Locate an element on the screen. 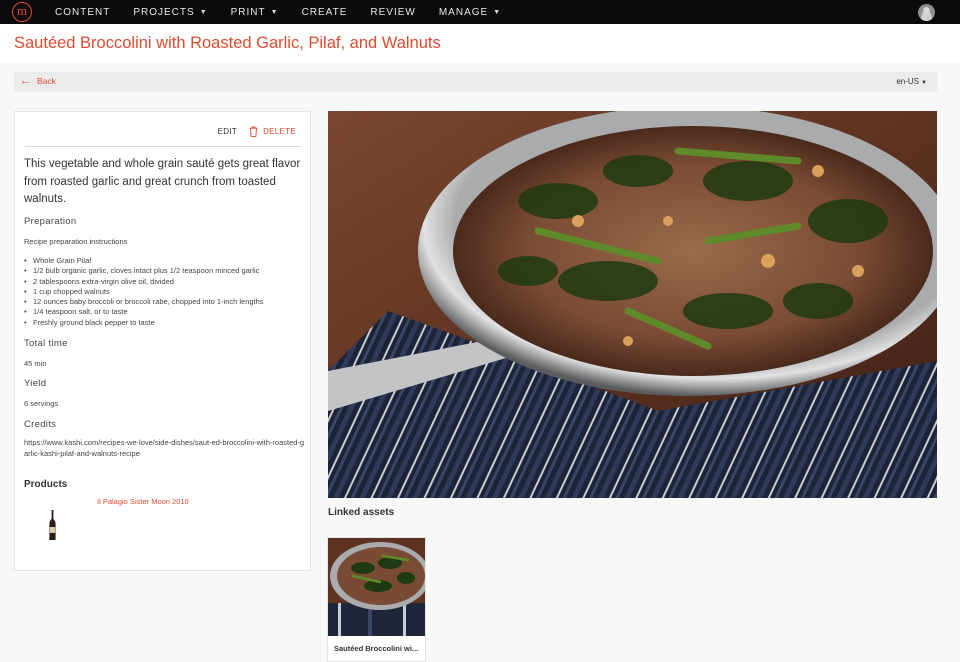 Image resolution: width=960 pixels, height=662 pixels. list-item: Freshly ground black pepper to taste is located at coordinates (144, 323).